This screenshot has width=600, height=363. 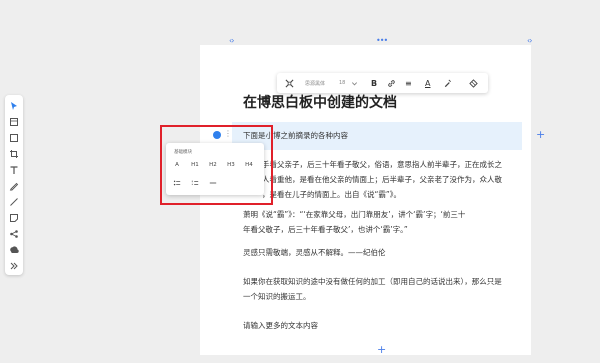 What do you see at coordinates (354, 214) in the screenshot?
I see `paragraph-2-line-1: 萧明《说“霸”》：“‘在家靠父母，出门靠朋友’，讲个‘霸’字；‘前三十` at bounding box center [354, 214].